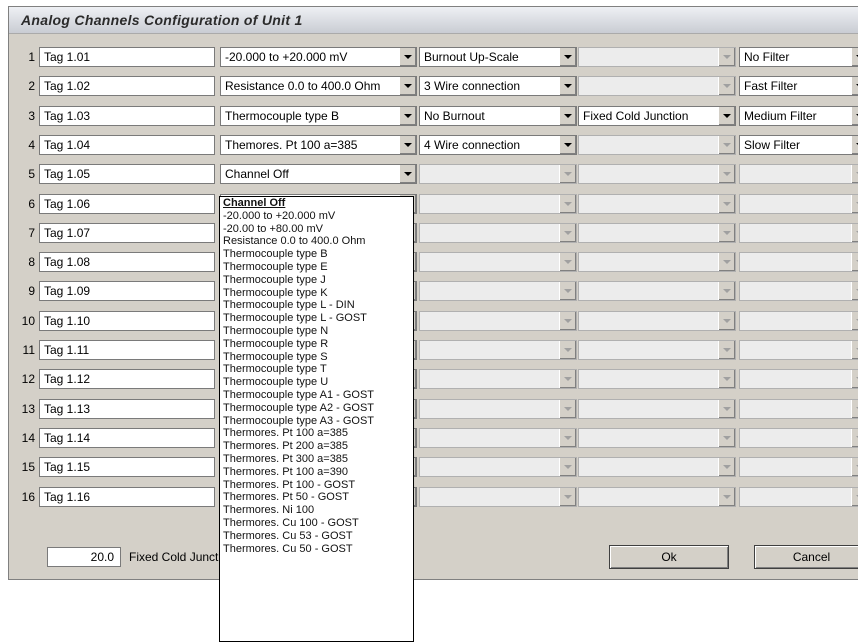 This screenshot has height=642, width=858. I want to click on tag-name-input: Tag 1.07, so click(127, 232).